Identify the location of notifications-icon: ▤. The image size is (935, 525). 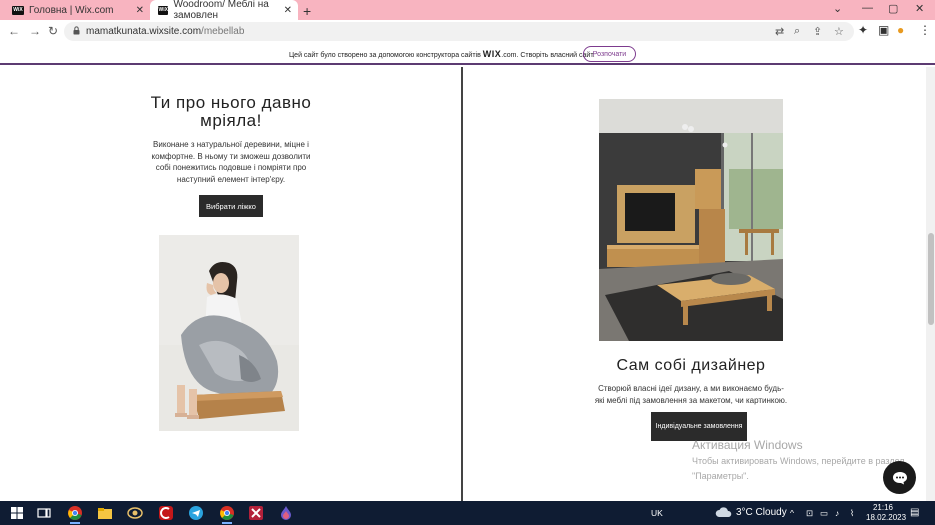
(914, 512).